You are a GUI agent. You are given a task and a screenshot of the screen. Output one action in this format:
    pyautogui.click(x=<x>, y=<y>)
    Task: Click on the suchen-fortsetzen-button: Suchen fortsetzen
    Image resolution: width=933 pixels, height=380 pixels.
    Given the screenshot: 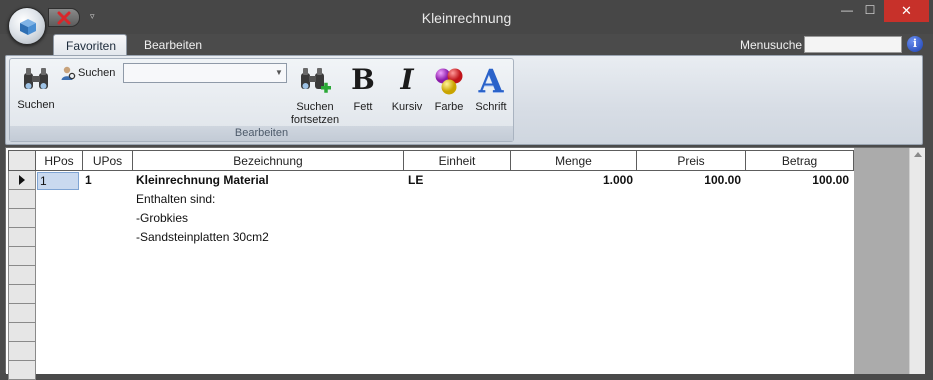 What is the action you would take?
    pyautogui.click(x=315, y=96)
    